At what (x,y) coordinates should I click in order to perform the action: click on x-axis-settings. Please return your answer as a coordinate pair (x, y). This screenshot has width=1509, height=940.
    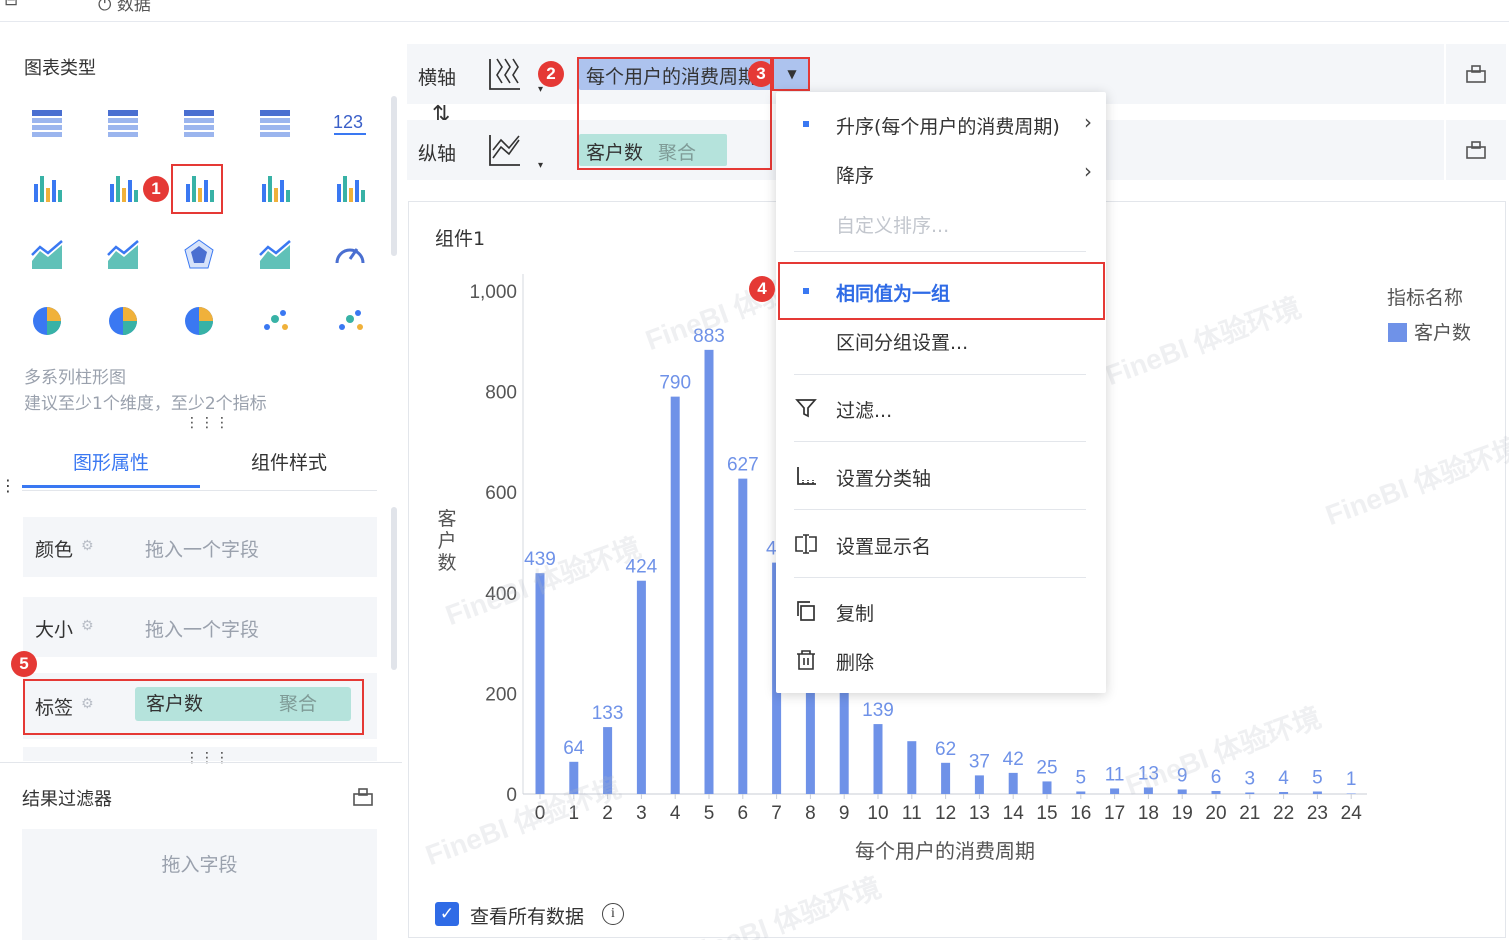
    Looking at the image, I should click on (1475, 74).